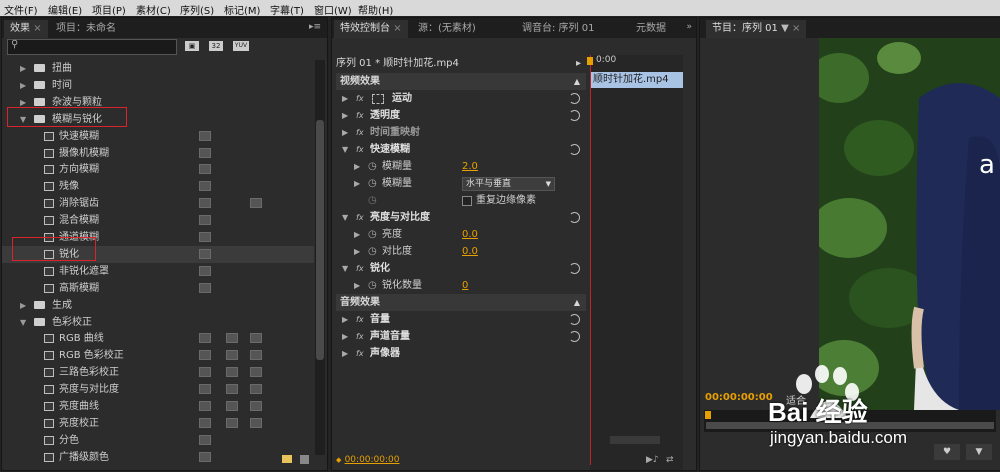 The height and width of the screenshot is (472, 1000). I want to click on menu-clip: 素材(C), so click(153, 9).